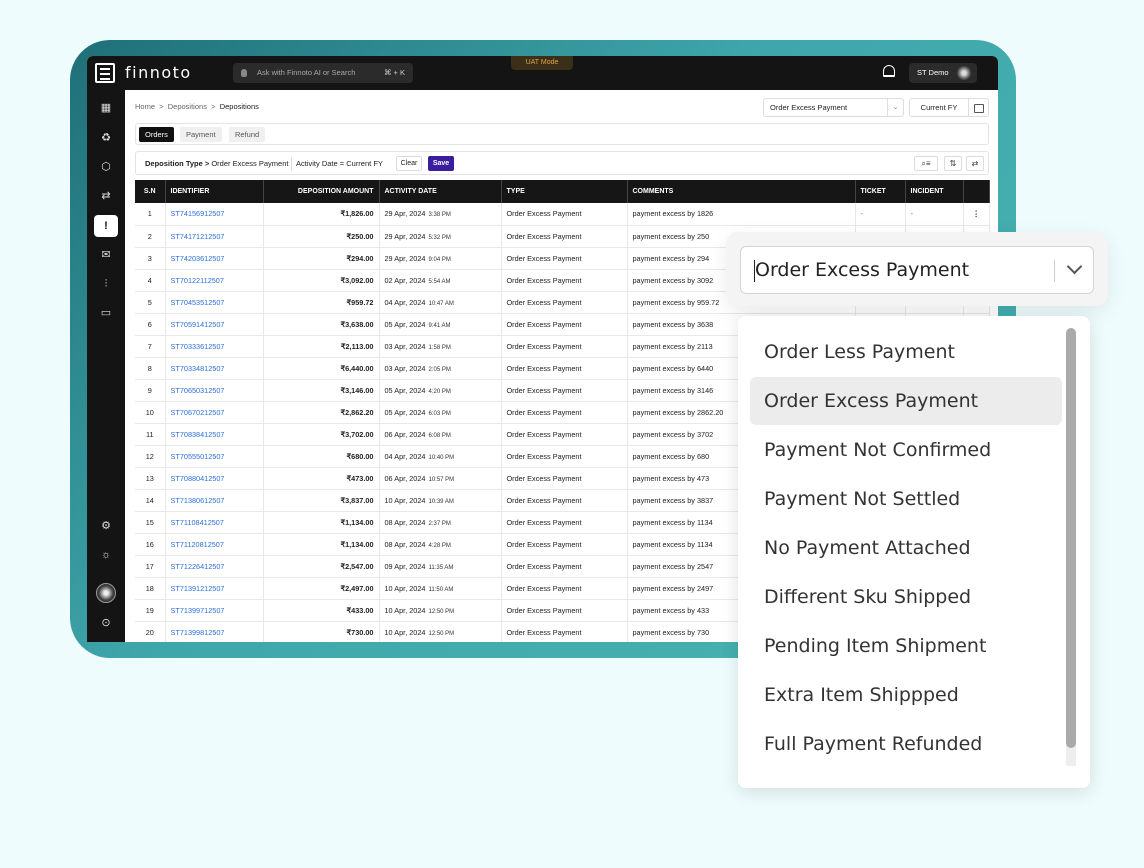 This screenshot has width=1144, height=868. I want to click on cell-date: 08 Apr, 2024 4:28 PM, so click(440, 544).